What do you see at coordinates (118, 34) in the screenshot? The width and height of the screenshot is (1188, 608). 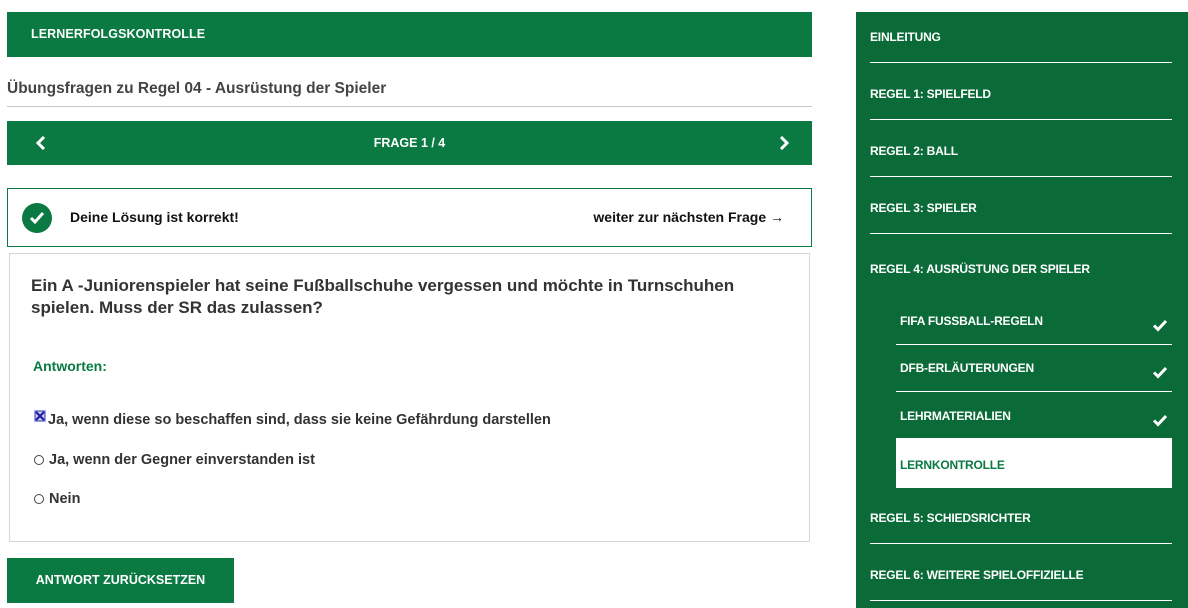 I see `page-header-title: LERNERFOLGSKONTROLLE` at bounding box center [118, 34].